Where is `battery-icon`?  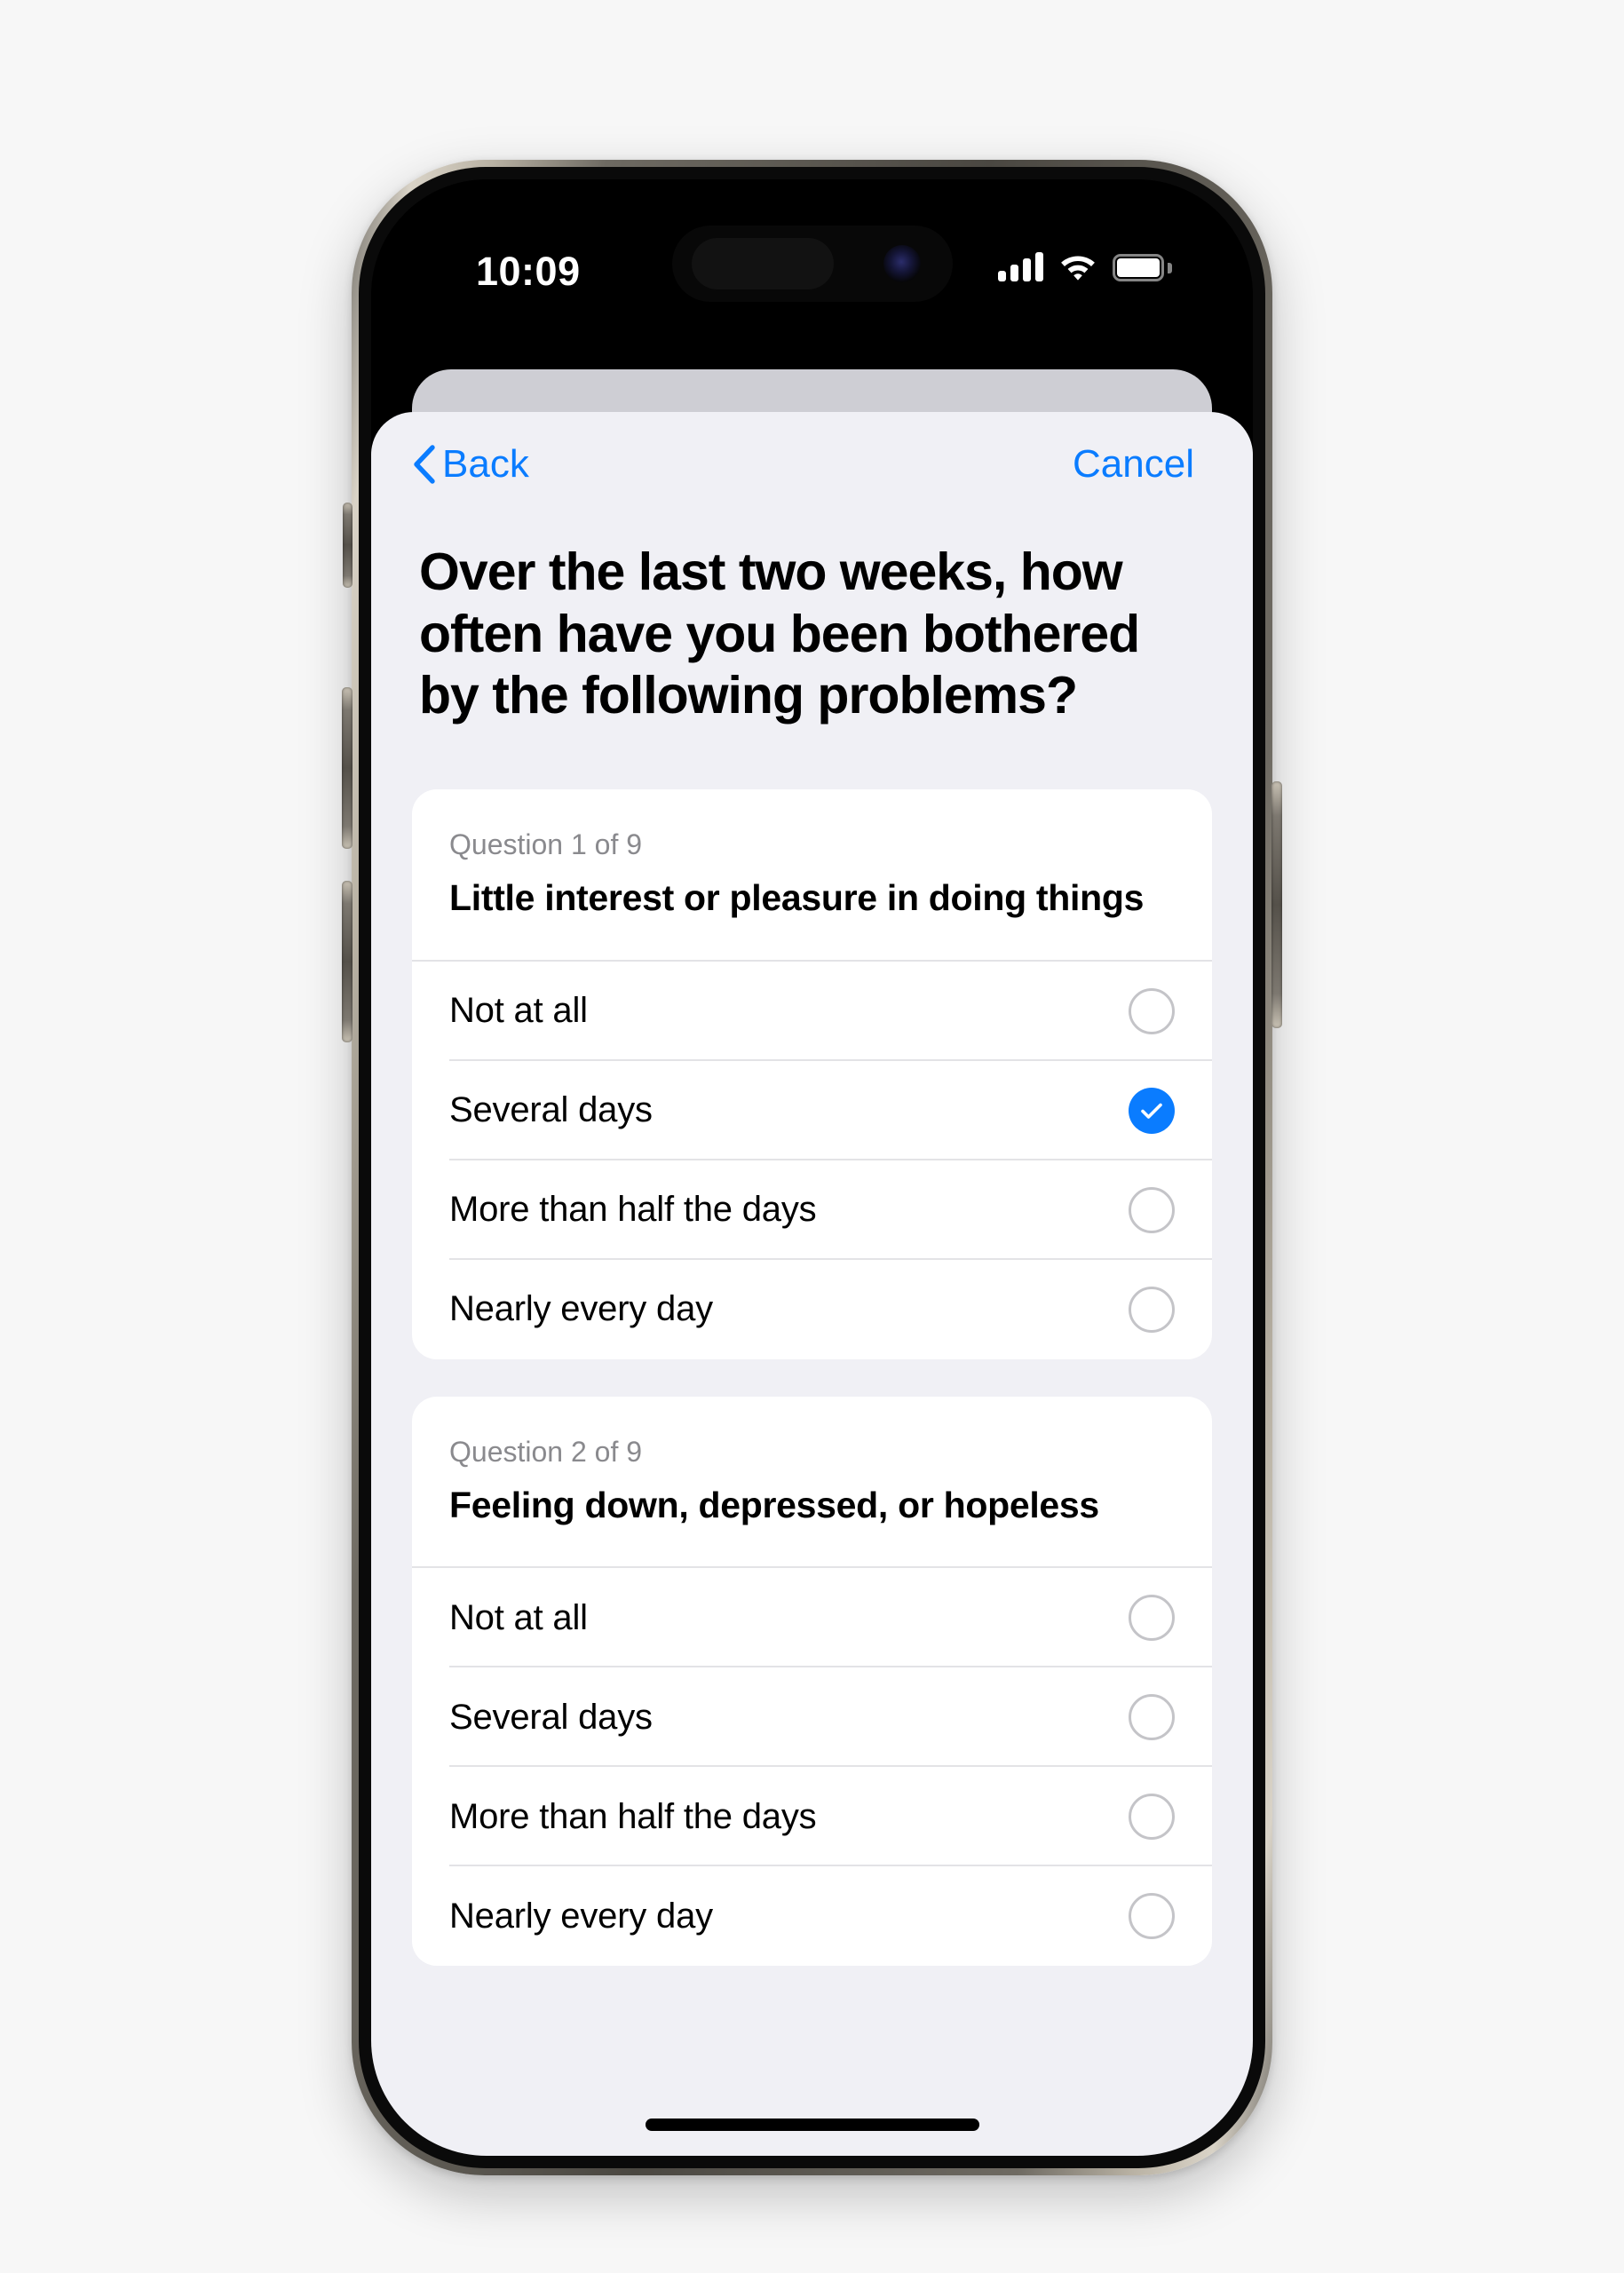
battery-icon is located at coordinates (1142, 267).